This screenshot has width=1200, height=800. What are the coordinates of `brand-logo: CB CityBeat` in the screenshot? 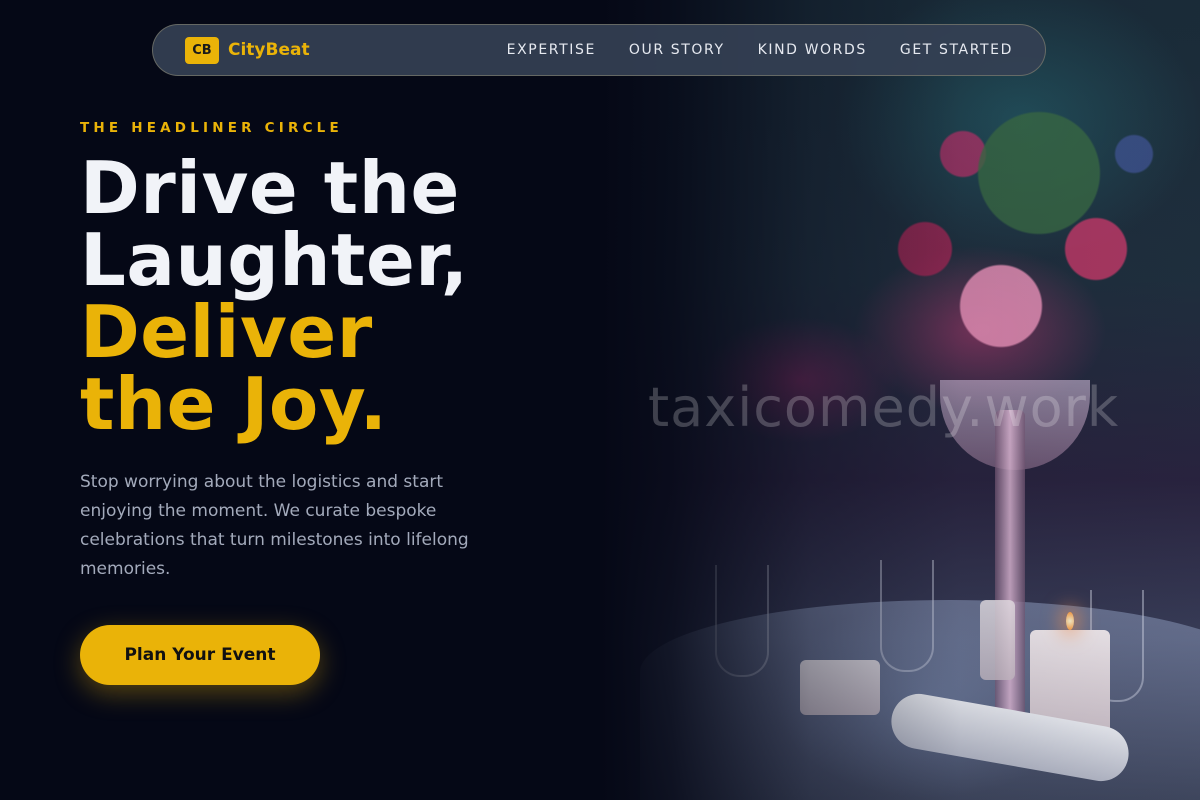 It's located at (247, 50).